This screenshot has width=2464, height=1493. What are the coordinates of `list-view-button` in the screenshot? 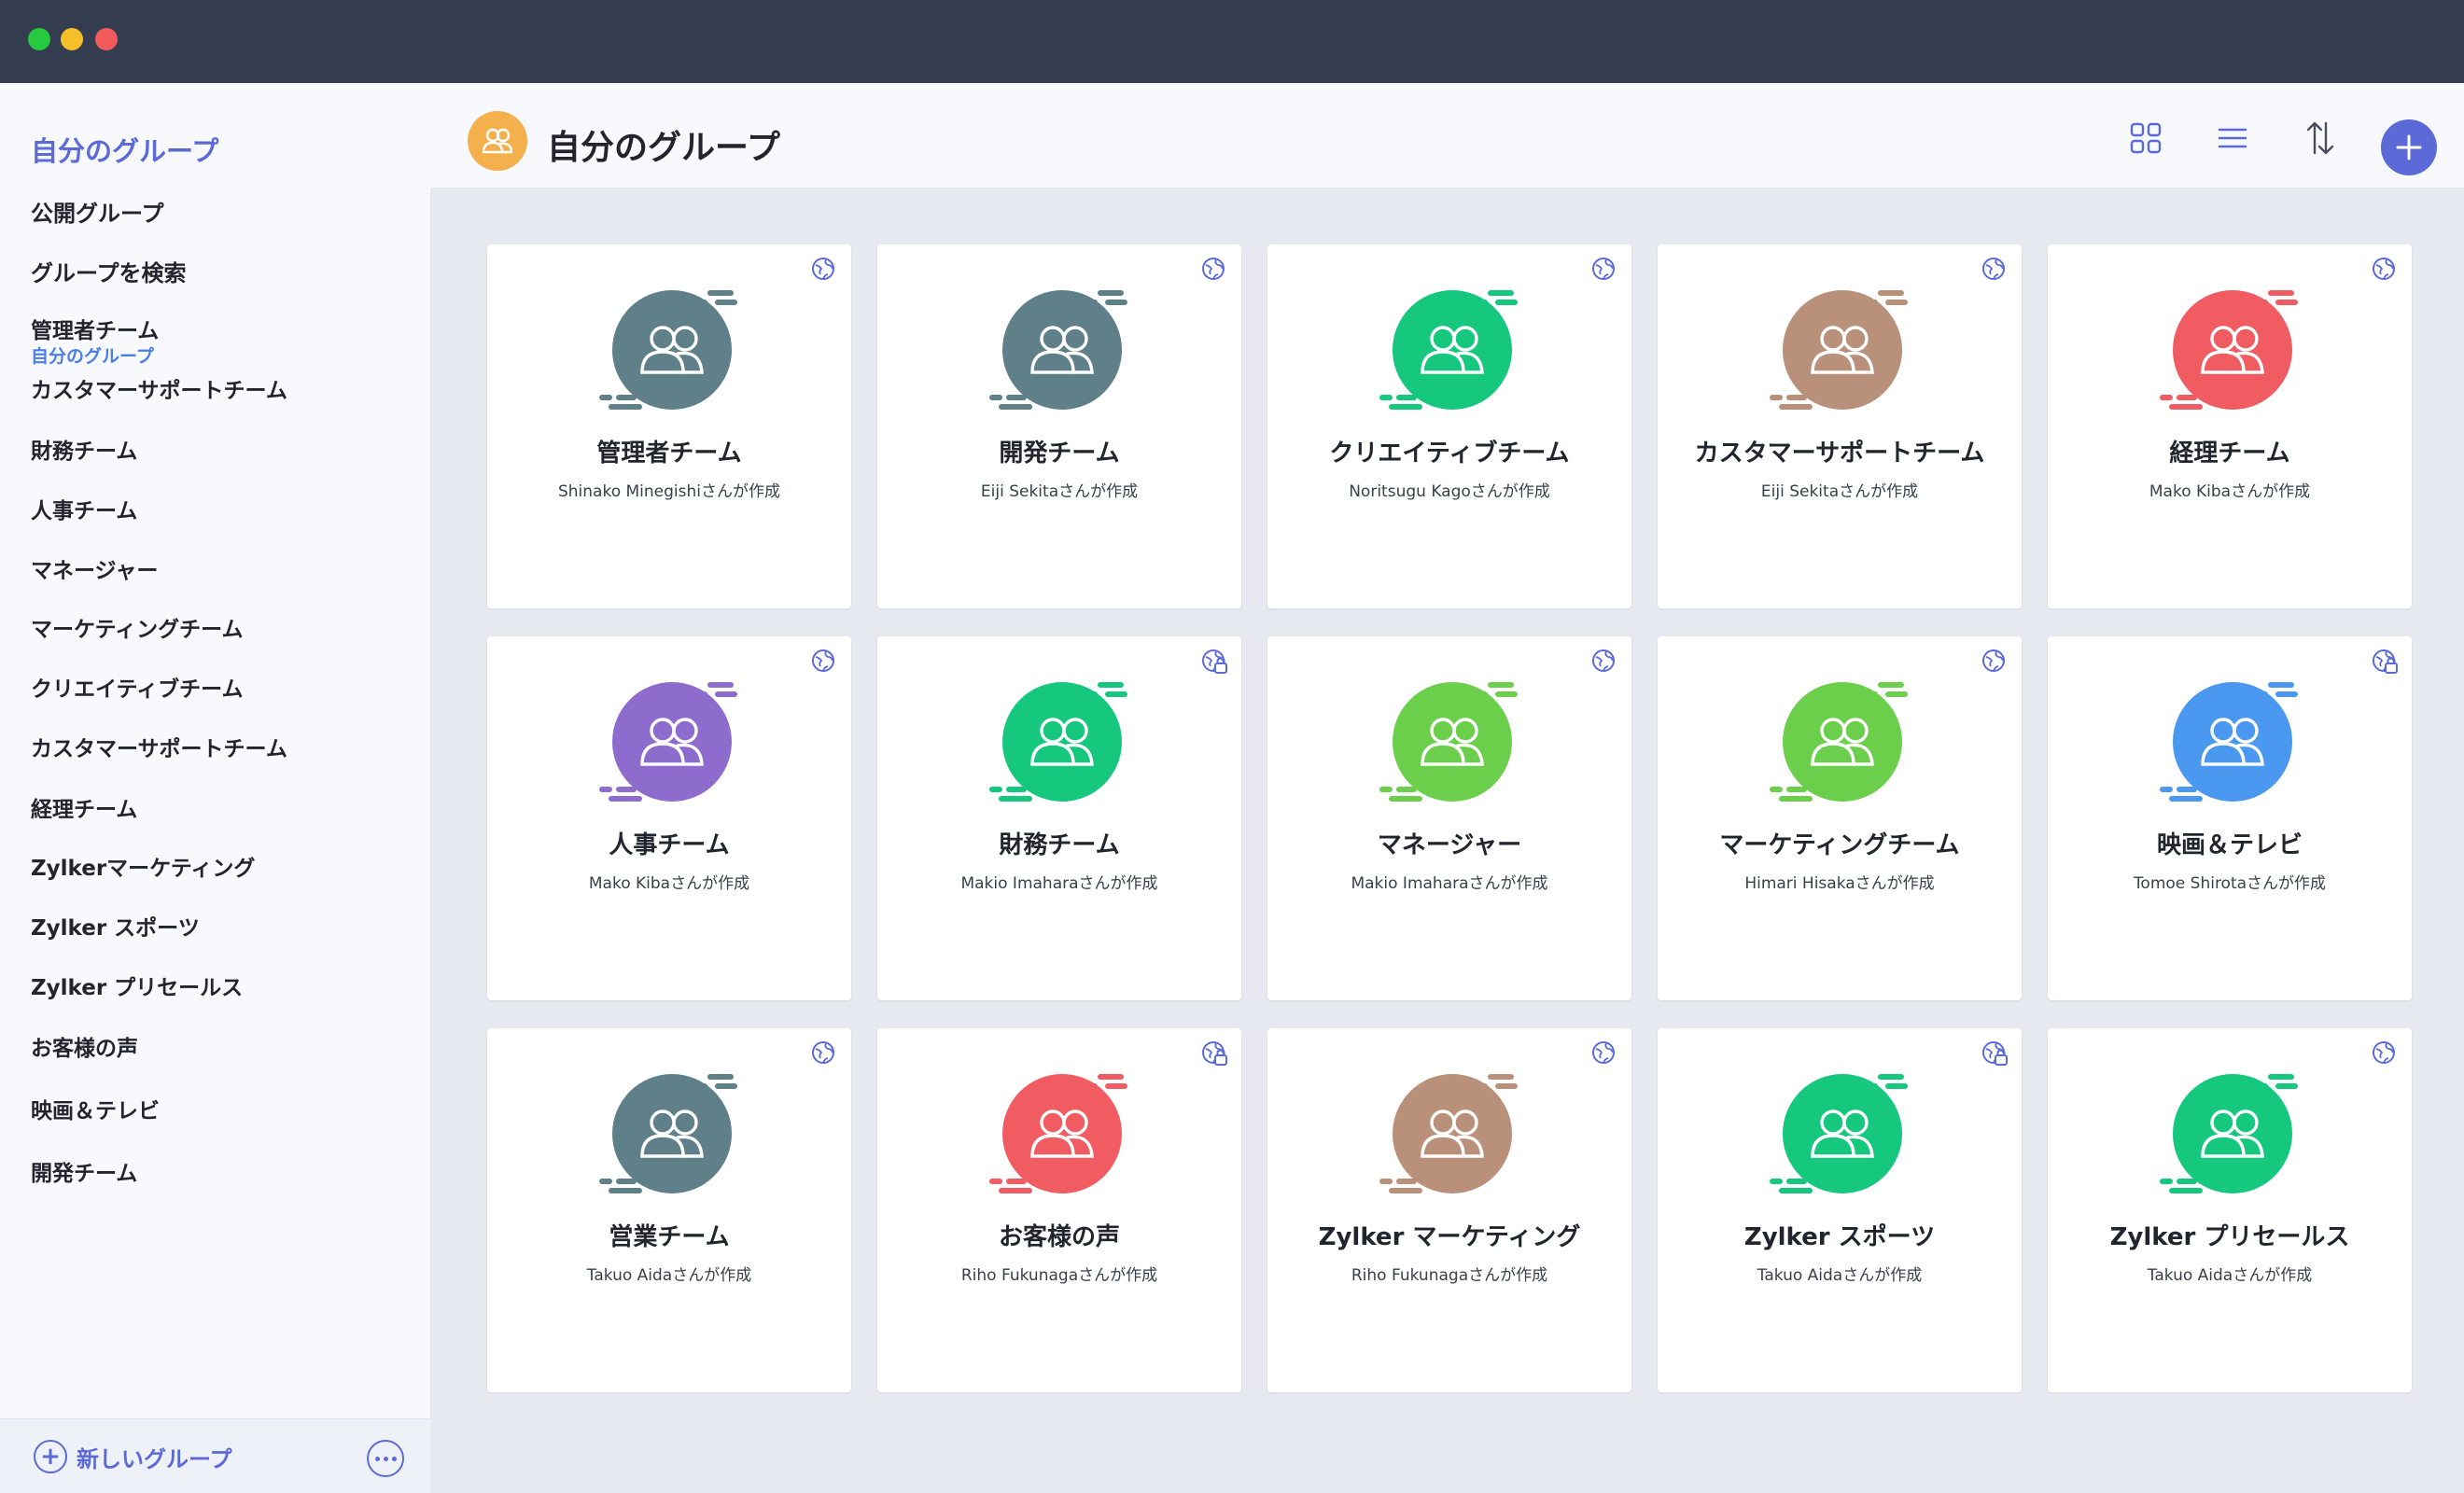 It's located at (2232, 138).